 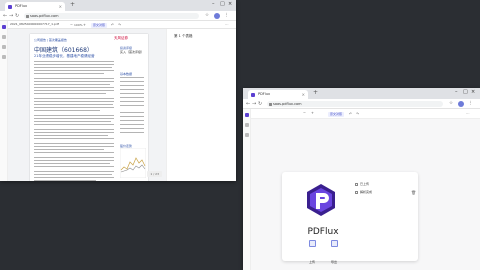 What do you see at coordinates (350, 114) in the screenshot?
I see `undo-icon-2: ↶` at bounding box center [350, 114].